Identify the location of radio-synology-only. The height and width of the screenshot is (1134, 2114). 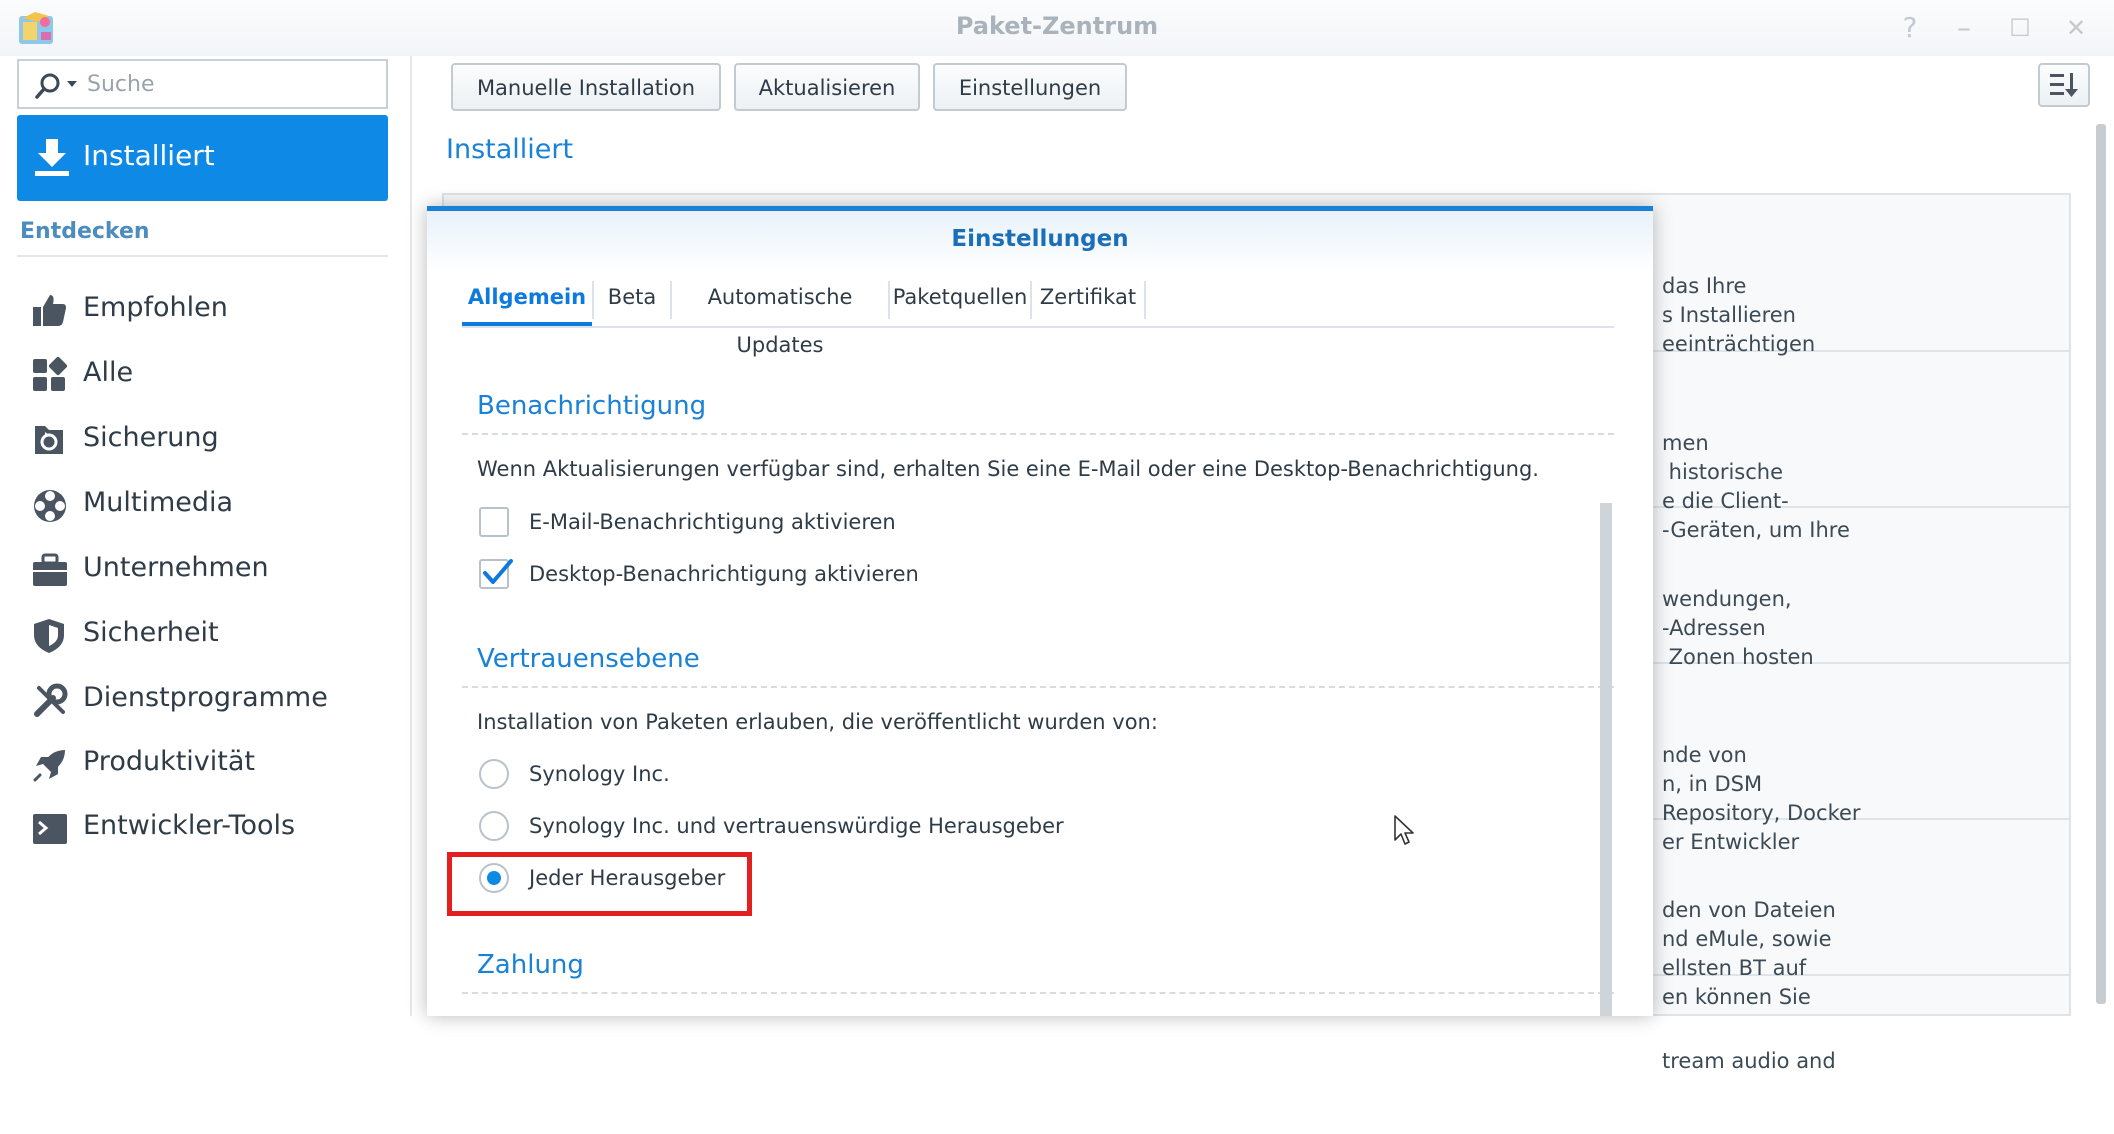
(494, 774).